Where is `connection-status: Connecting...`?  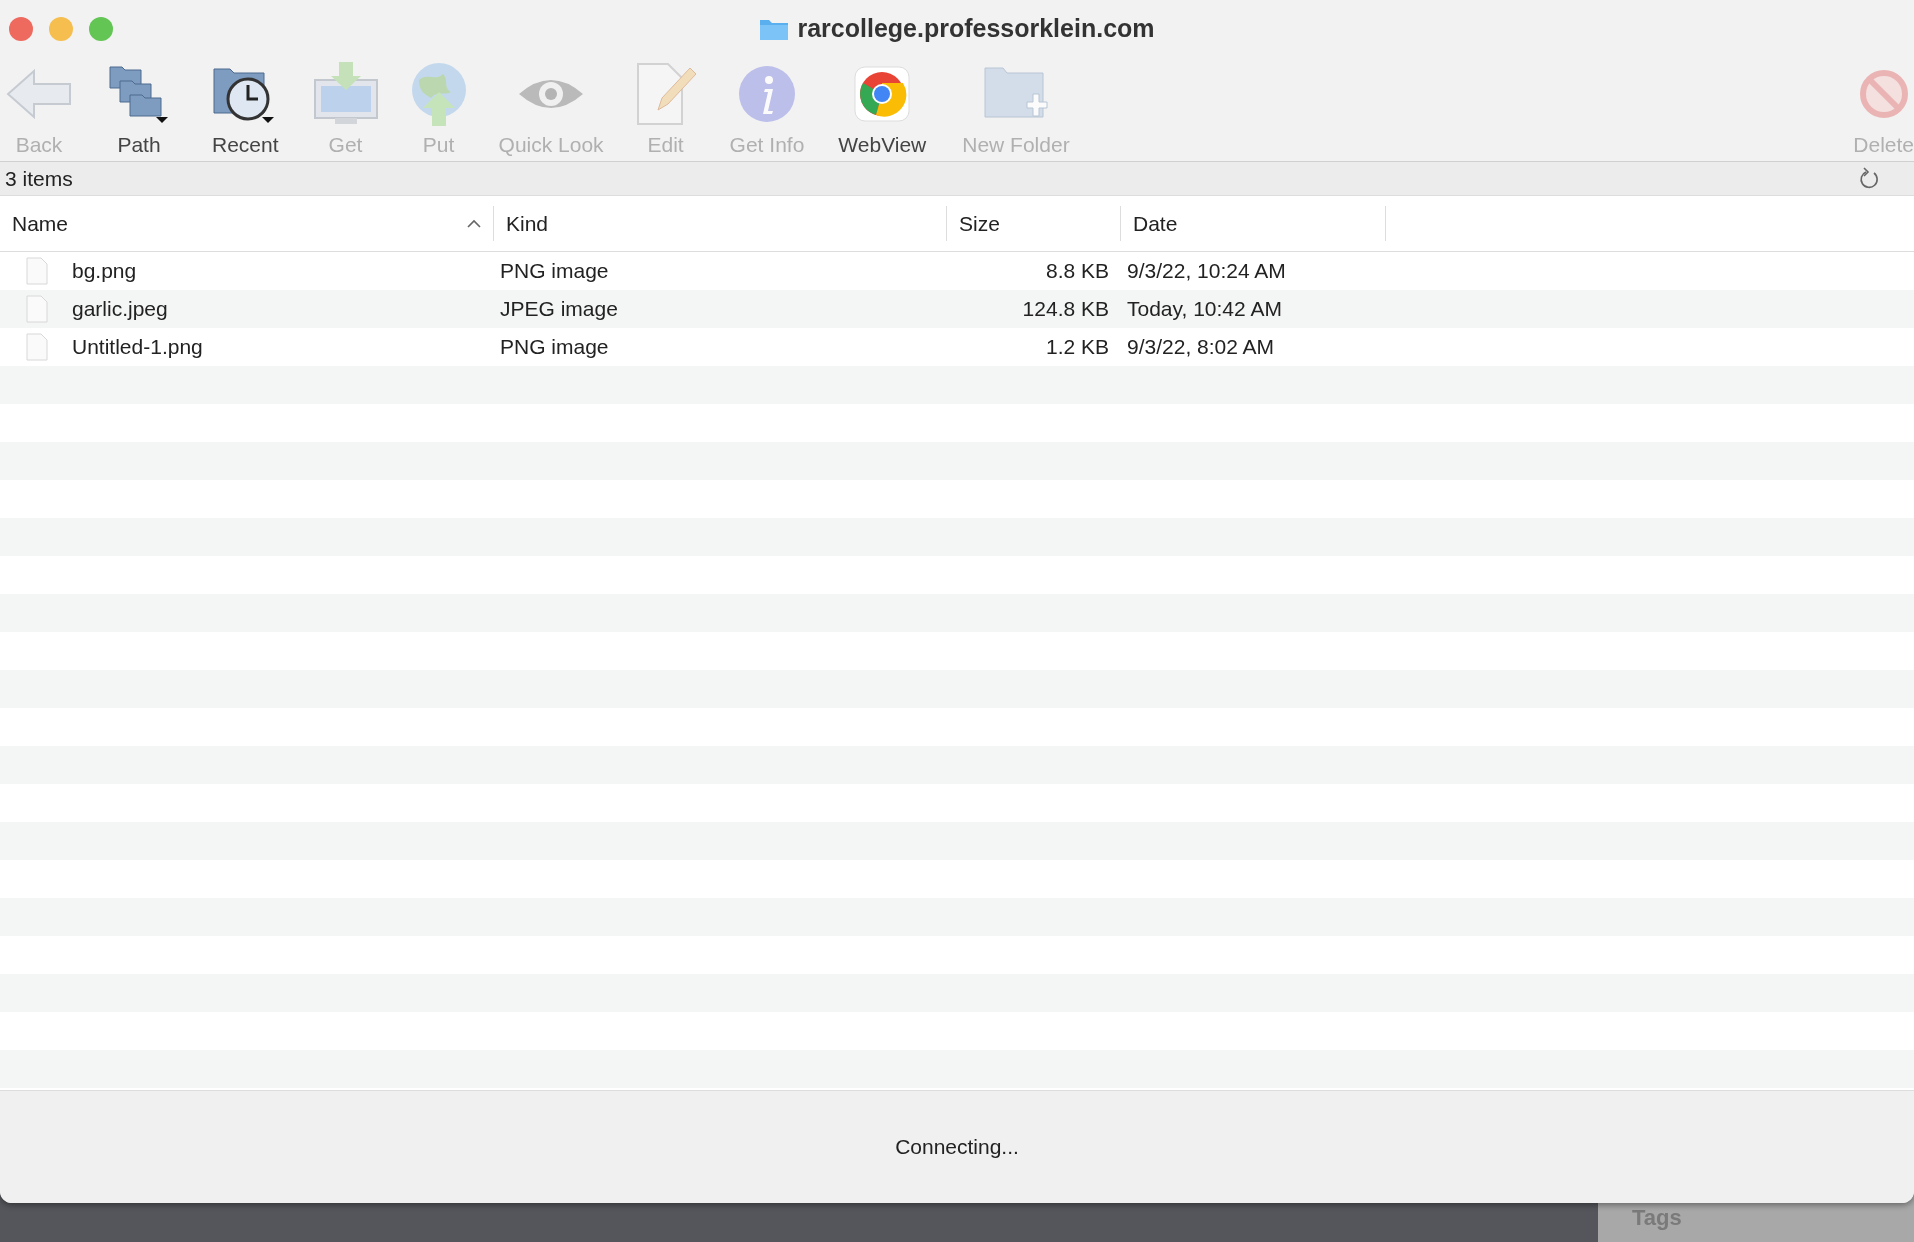 connection-status: Connecting... is located at coordinates (957, 1147).